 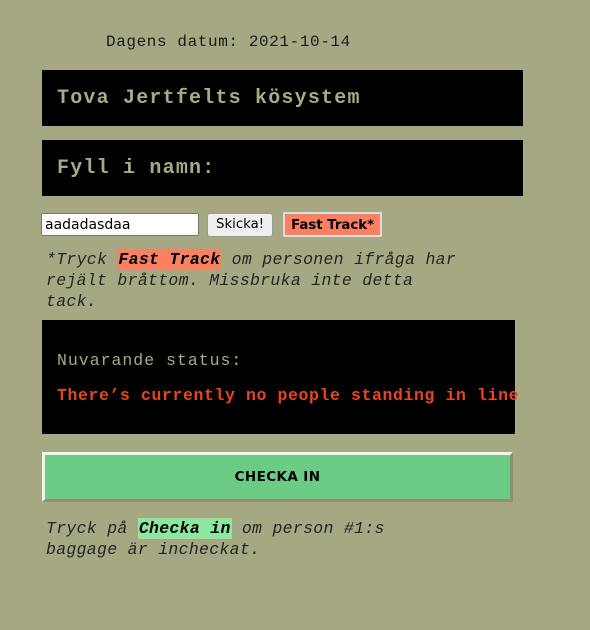 What do you see at coordinates (184, 528) in the screenshot?
I see `check-in-note-highlight: Checka in` at bounding box center [184, 528].